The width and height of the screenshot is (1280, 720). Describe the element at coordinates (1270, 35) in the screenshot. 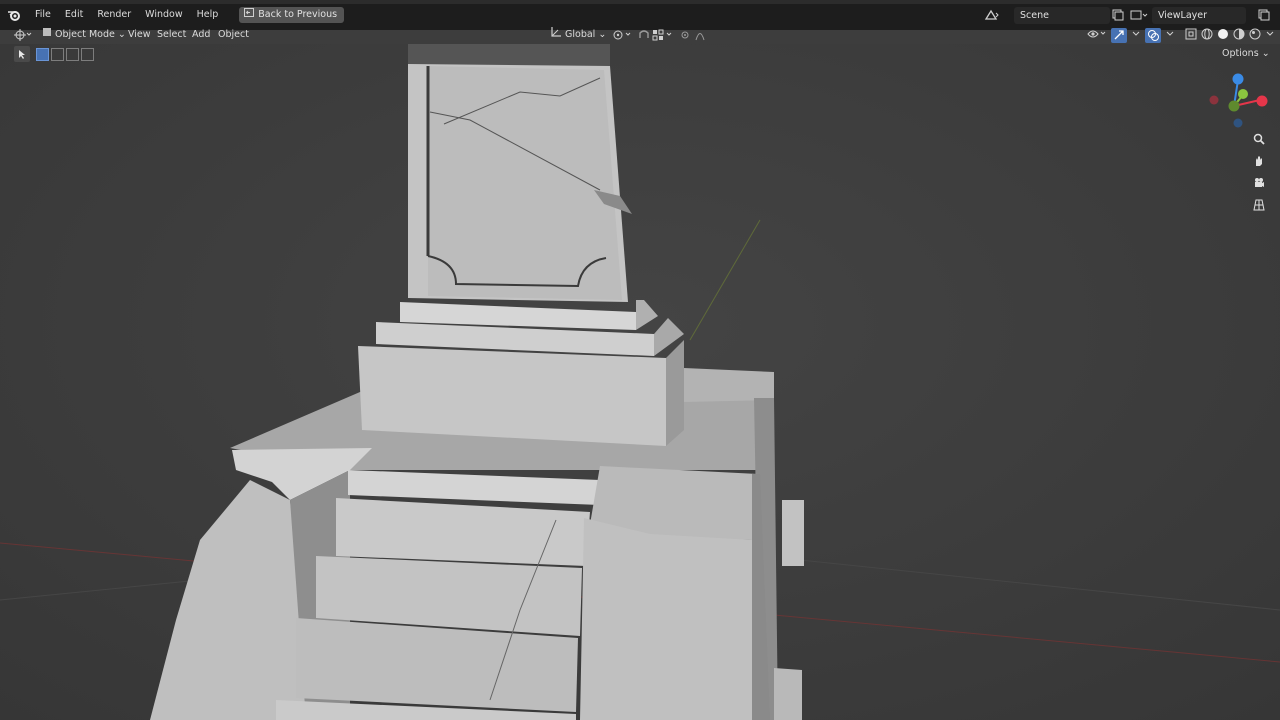

I see `shading-dropdown-icon` at that location.